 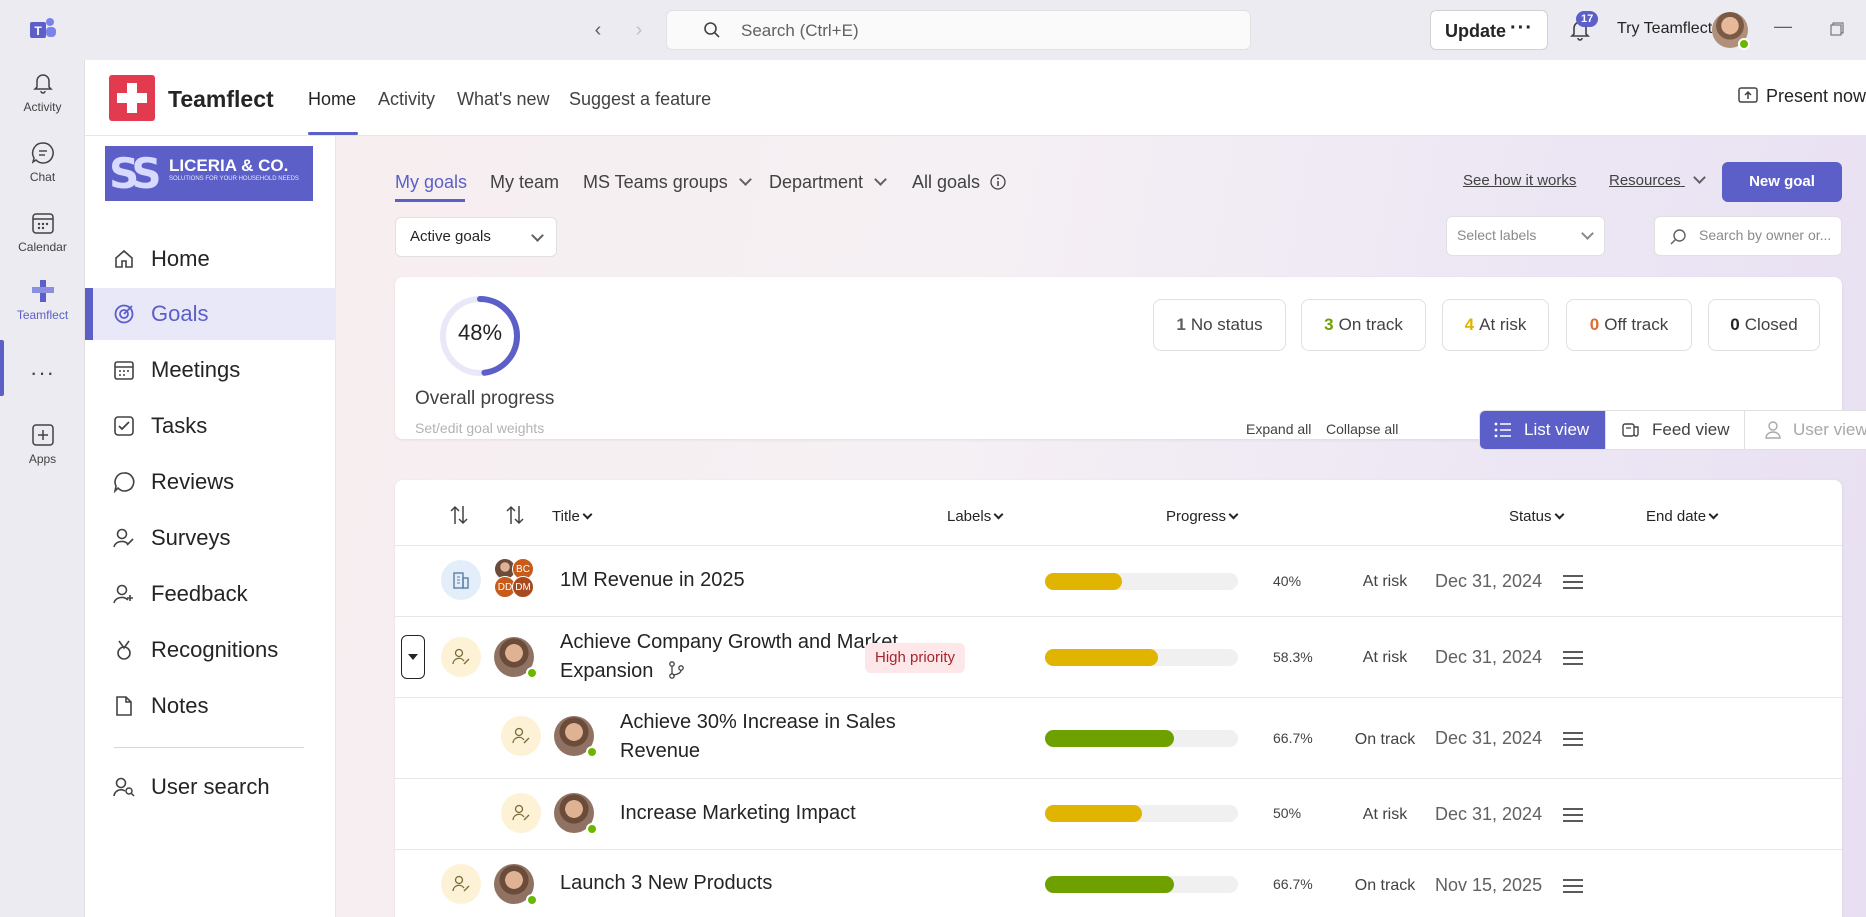 What do you see at coordinates (1805, 430) in the screenshot?
I see `user-view-button: User view` at bounding box center [1805, 430].